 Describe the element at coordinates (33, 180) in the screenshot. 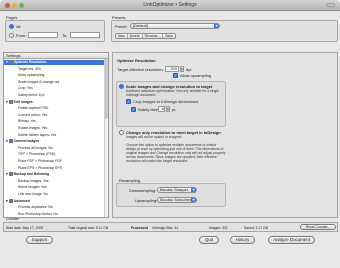

I see `settings-item-label: Backup images: Yes` at that location.